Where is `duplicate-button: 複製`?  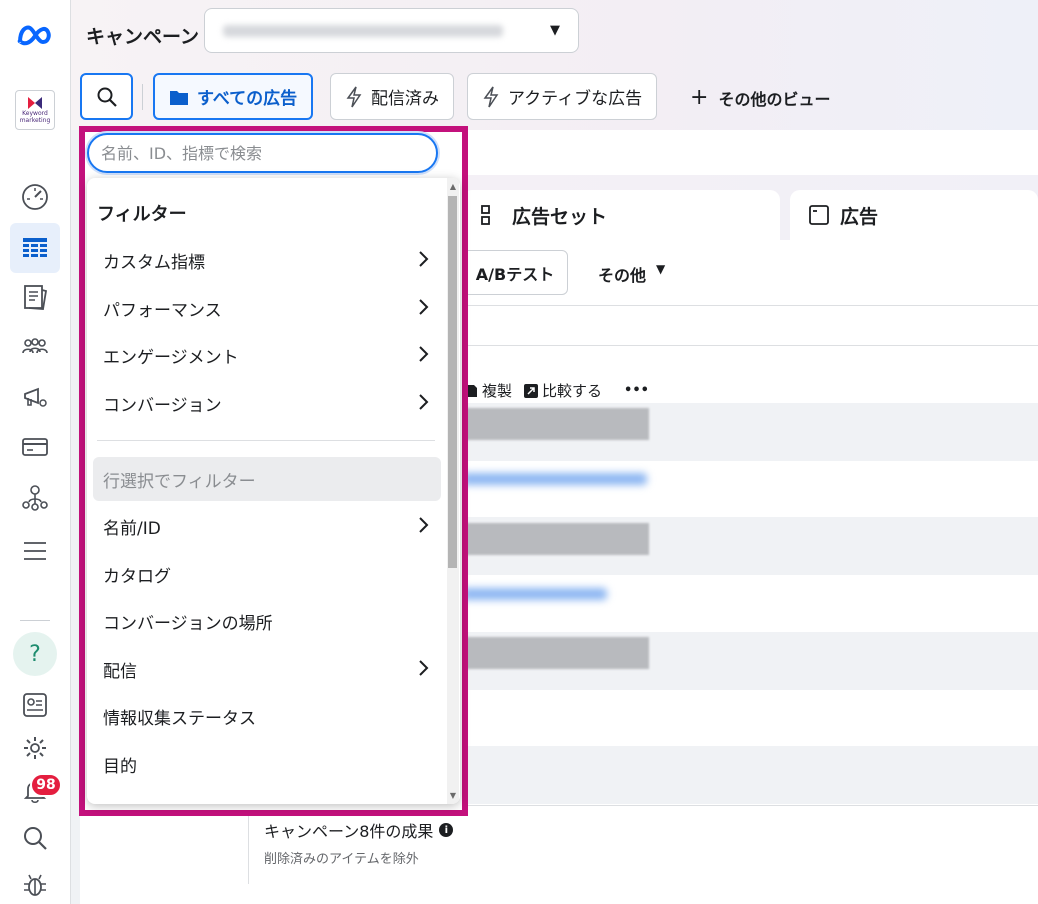 duplicate-button: 複製 is located at coordinates (489, 390).